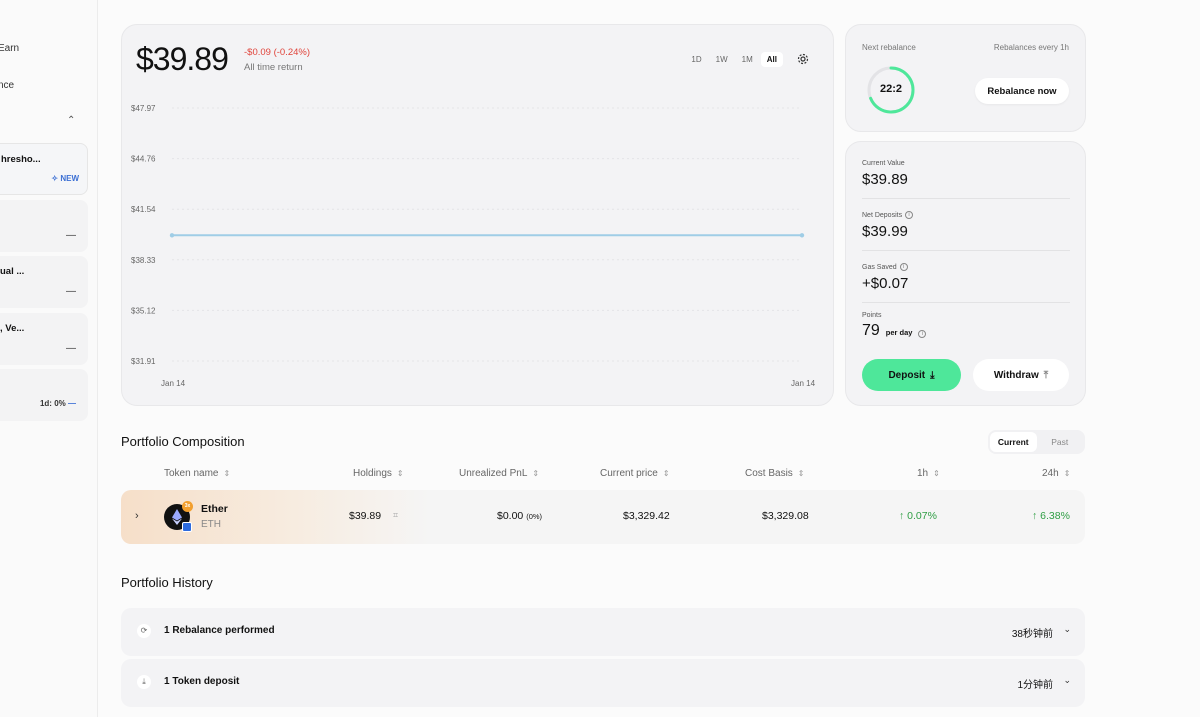 Image resolution: width=1200 pixels, height=717 pixels. Describe the element at coordinates (922, 516) in the screenshot. I see `change-1h-value: 0.07%` at that location.